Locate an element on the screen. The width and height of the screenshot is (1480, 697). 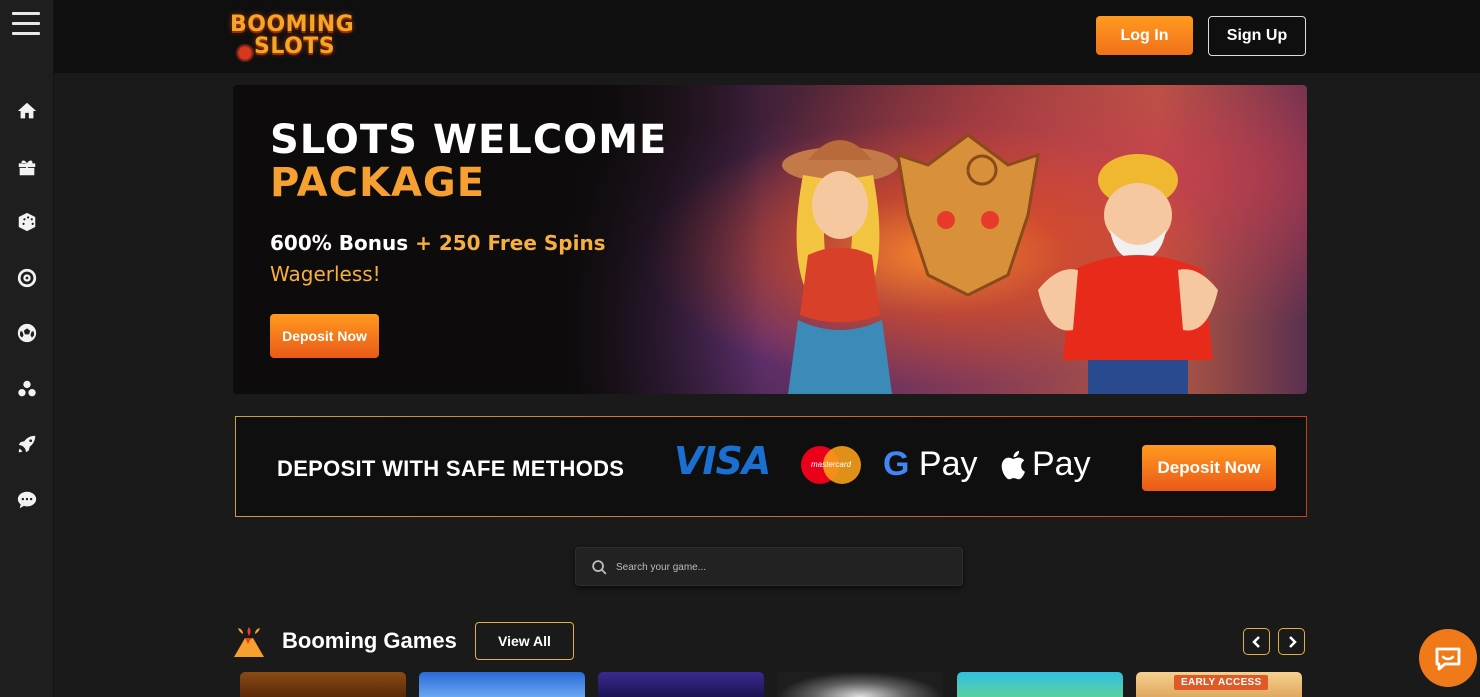
login-button: Log In is located at coordinates (1144, 35).